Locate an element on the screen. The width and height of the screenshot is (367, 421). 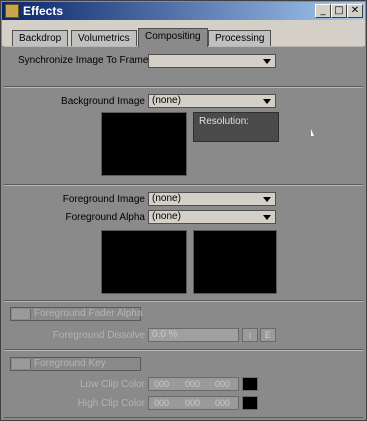
low-clip-color-label: Low Clip Color is located at coordinates (112, 384).